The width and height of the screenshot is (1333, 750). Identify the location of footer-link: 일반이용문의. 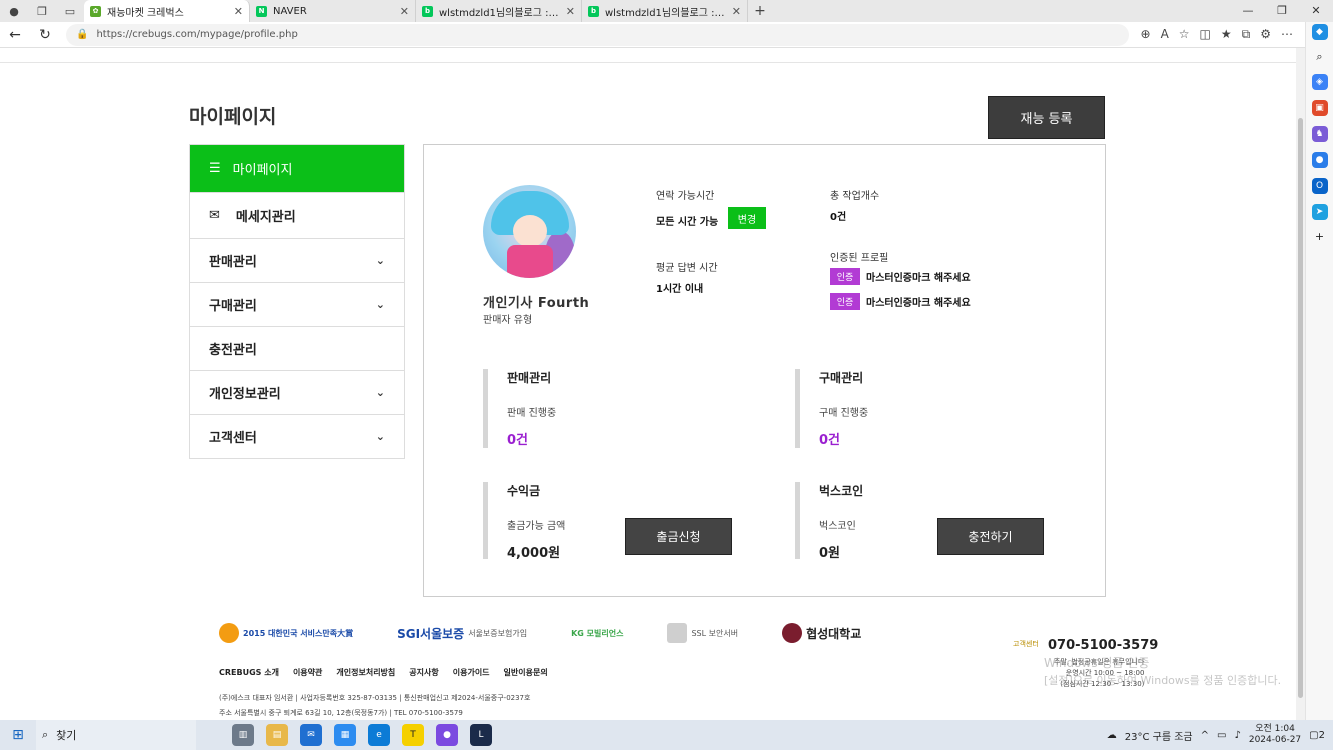
(526, 672).